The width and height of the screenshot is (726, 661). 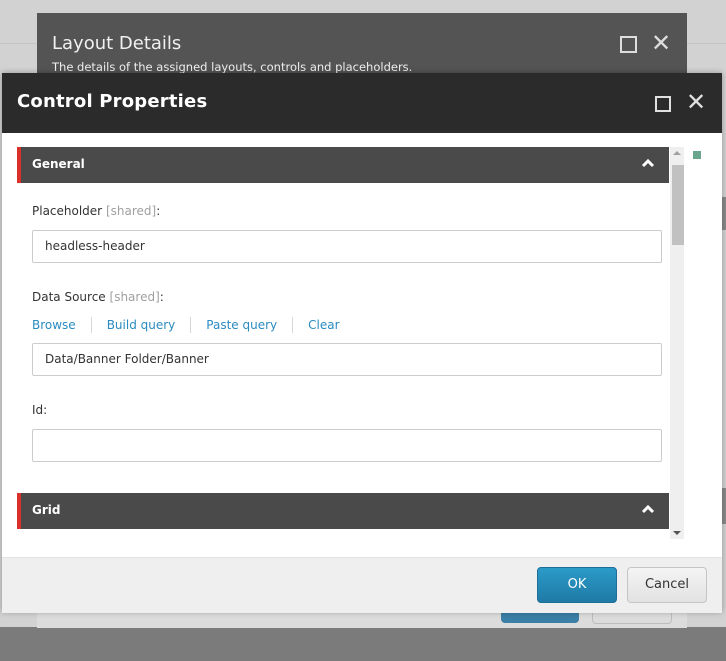 What do you see at coordinates (677, 343) in the screenshot?
I see `vertical-scrollbar` at bounding box center [677, 343].